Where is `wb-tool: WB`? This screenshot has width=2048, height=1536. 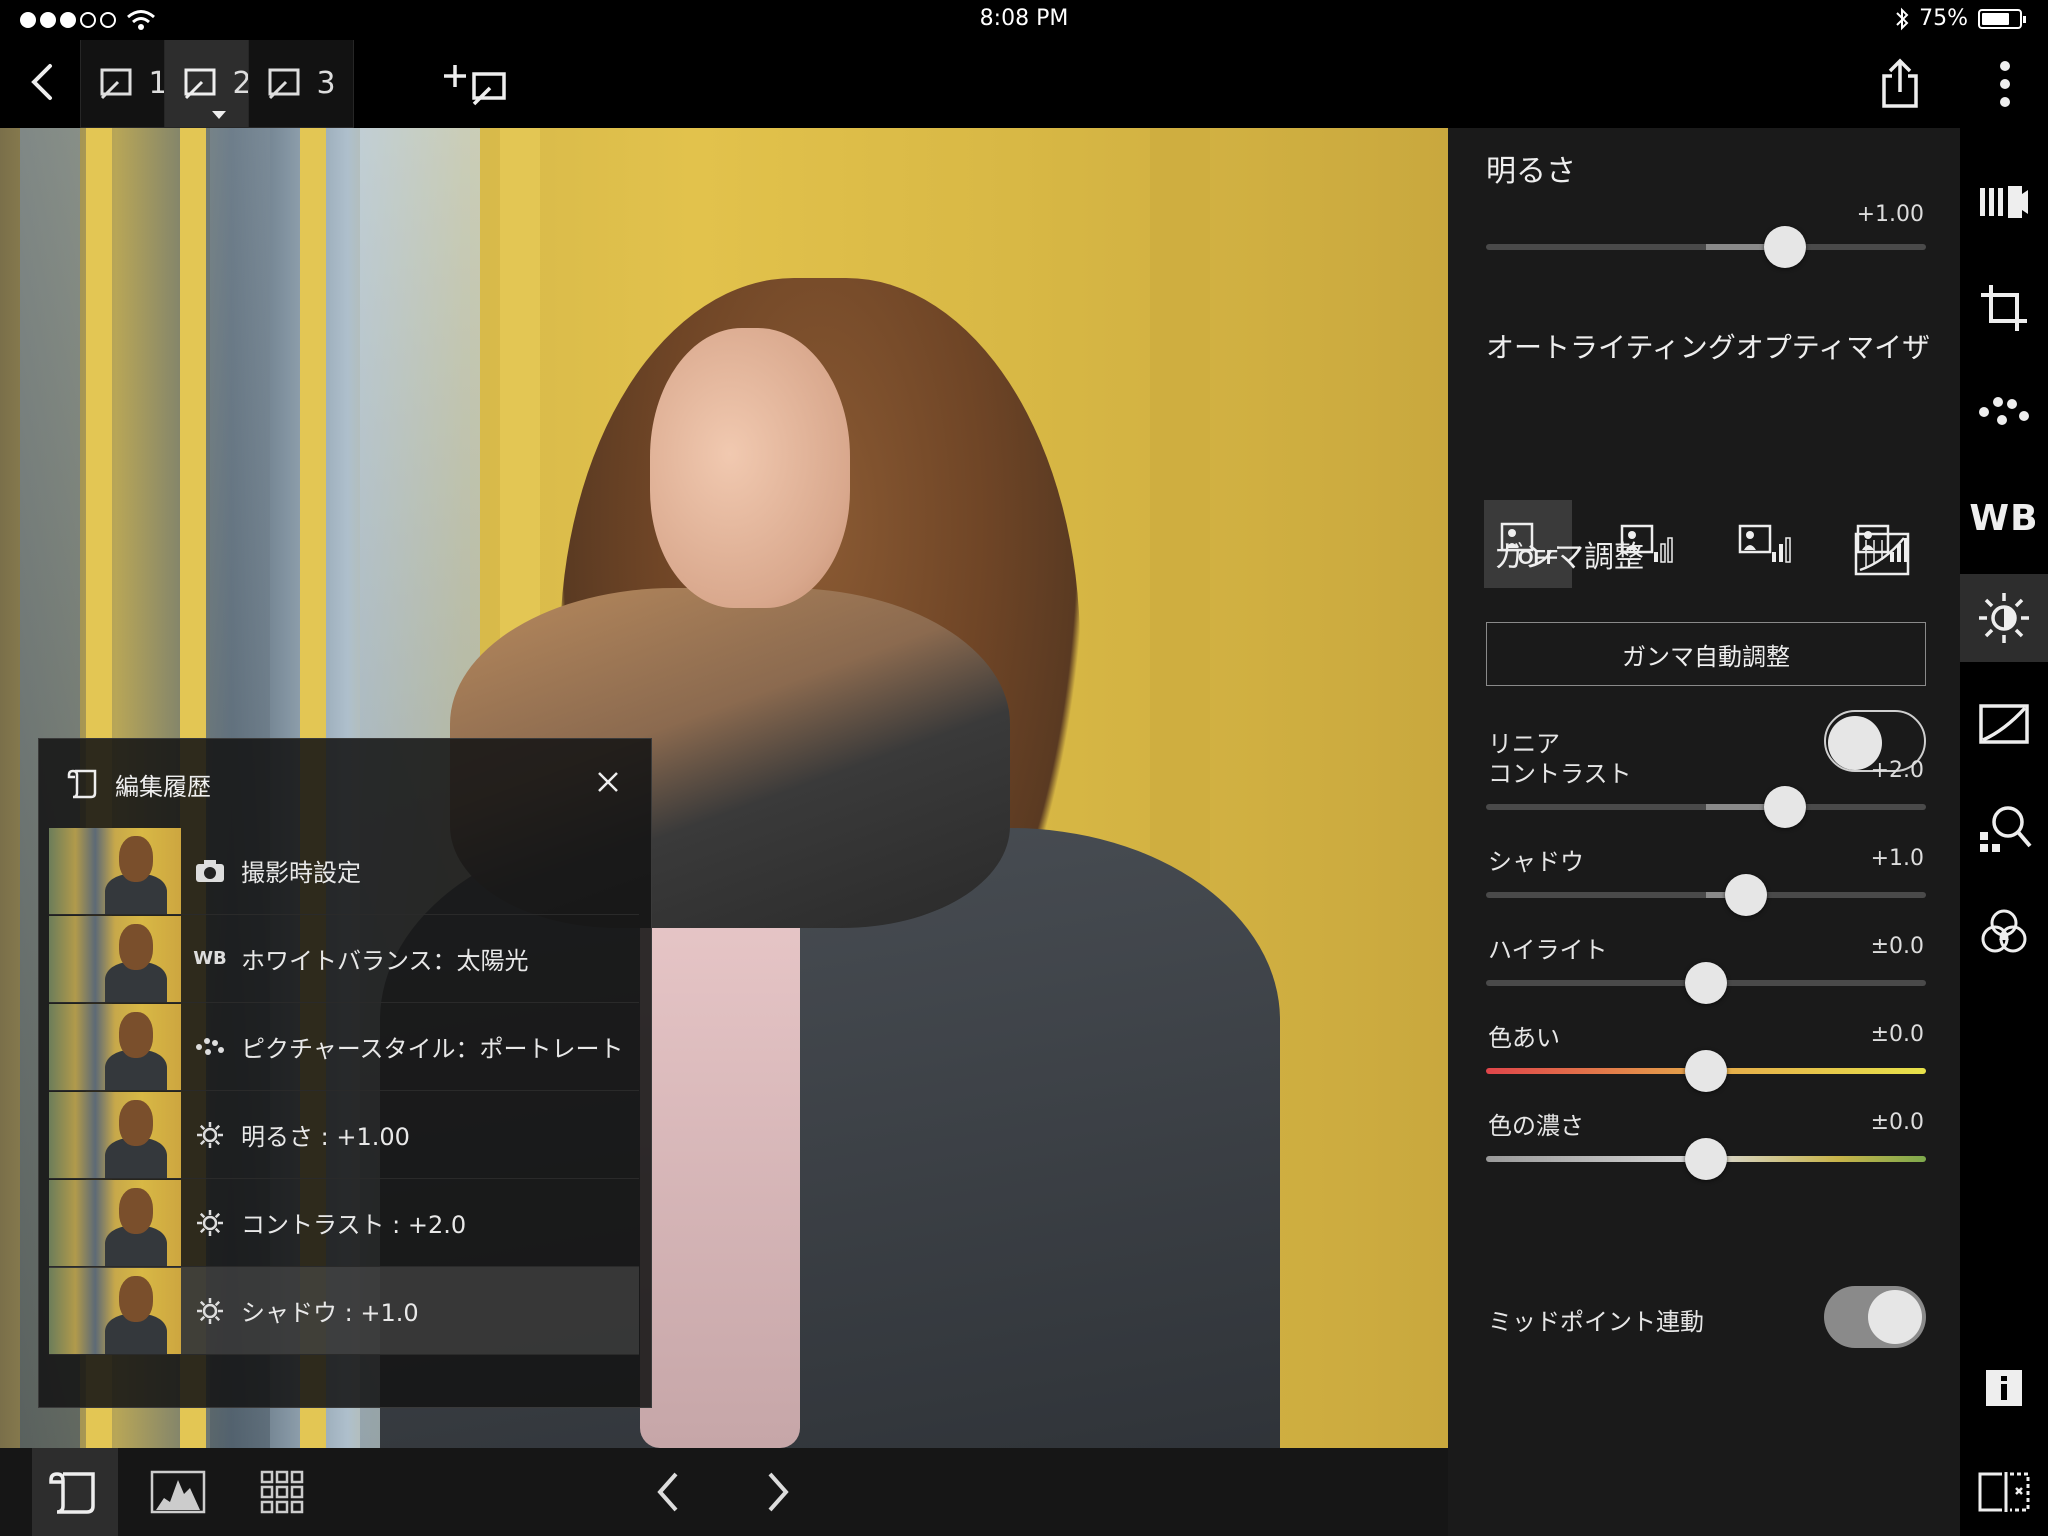
wb-tool: WB is located at coordinates (2004, 518).